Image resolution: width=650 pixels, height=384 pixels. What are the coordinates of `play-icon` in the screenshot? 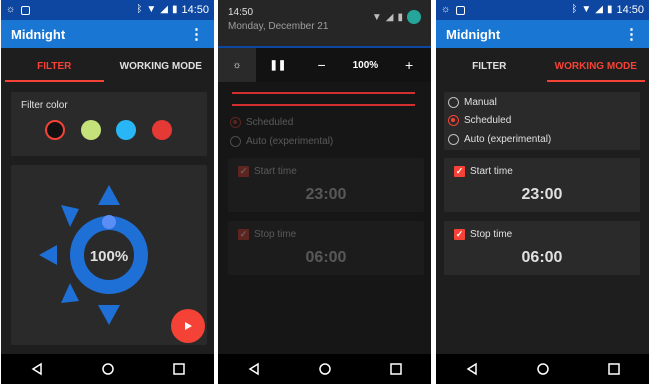 It's located at (188, 326).